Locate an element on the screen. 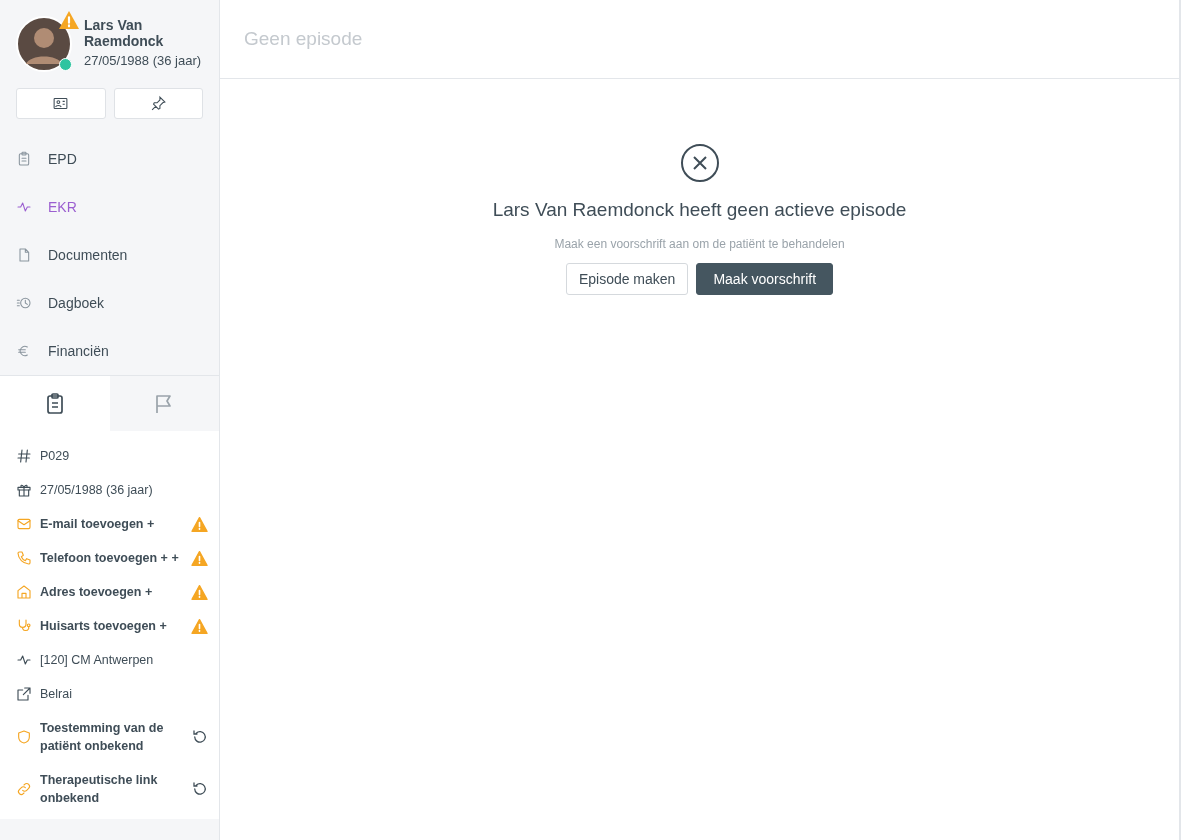 This screenshot has height=840, width=1181. nav-item: Documenten is located at coordinates (109, 255).